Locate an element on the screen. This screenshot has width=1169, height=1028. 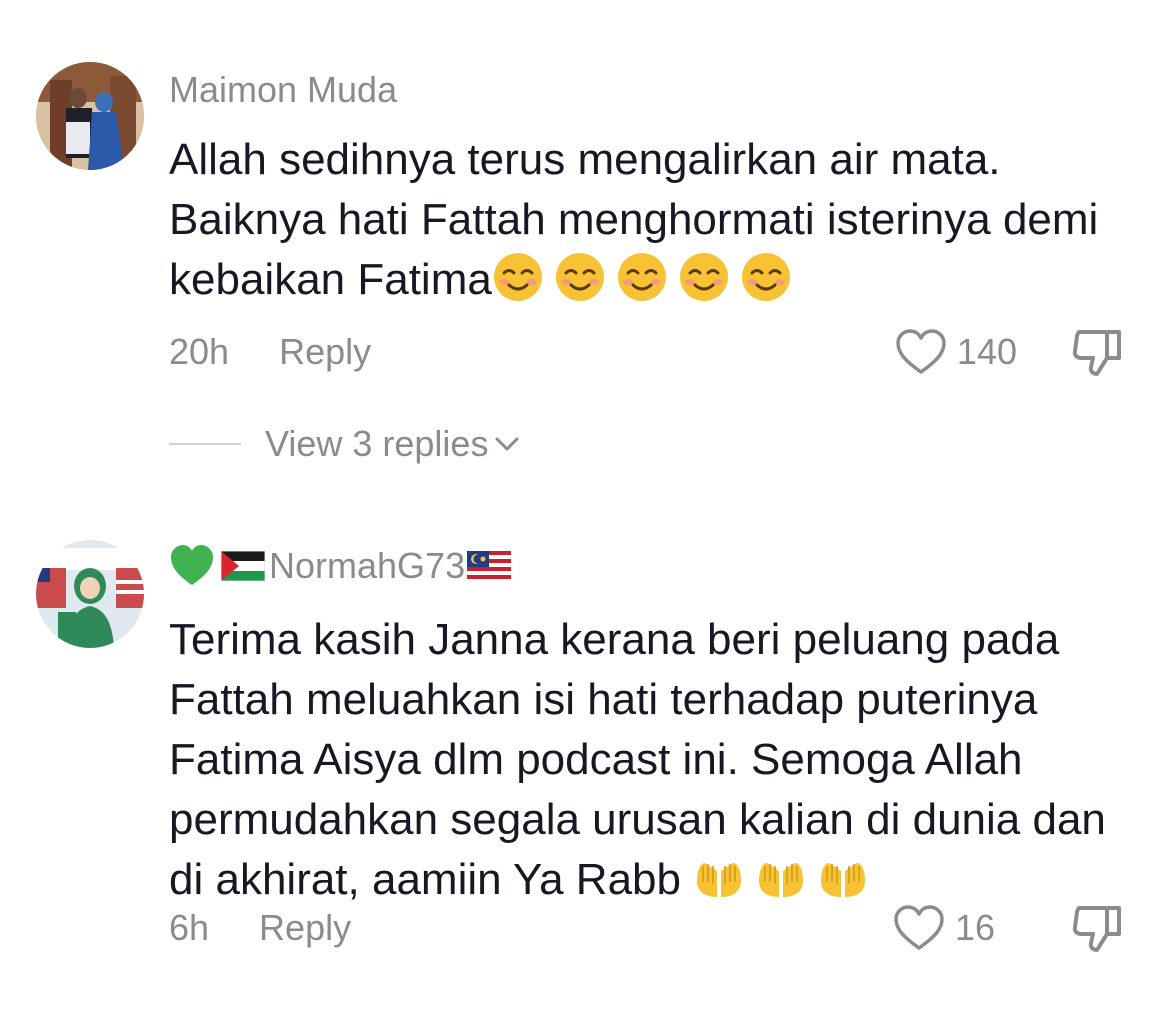
like-button: 140 is located at coordinates (956, 351).